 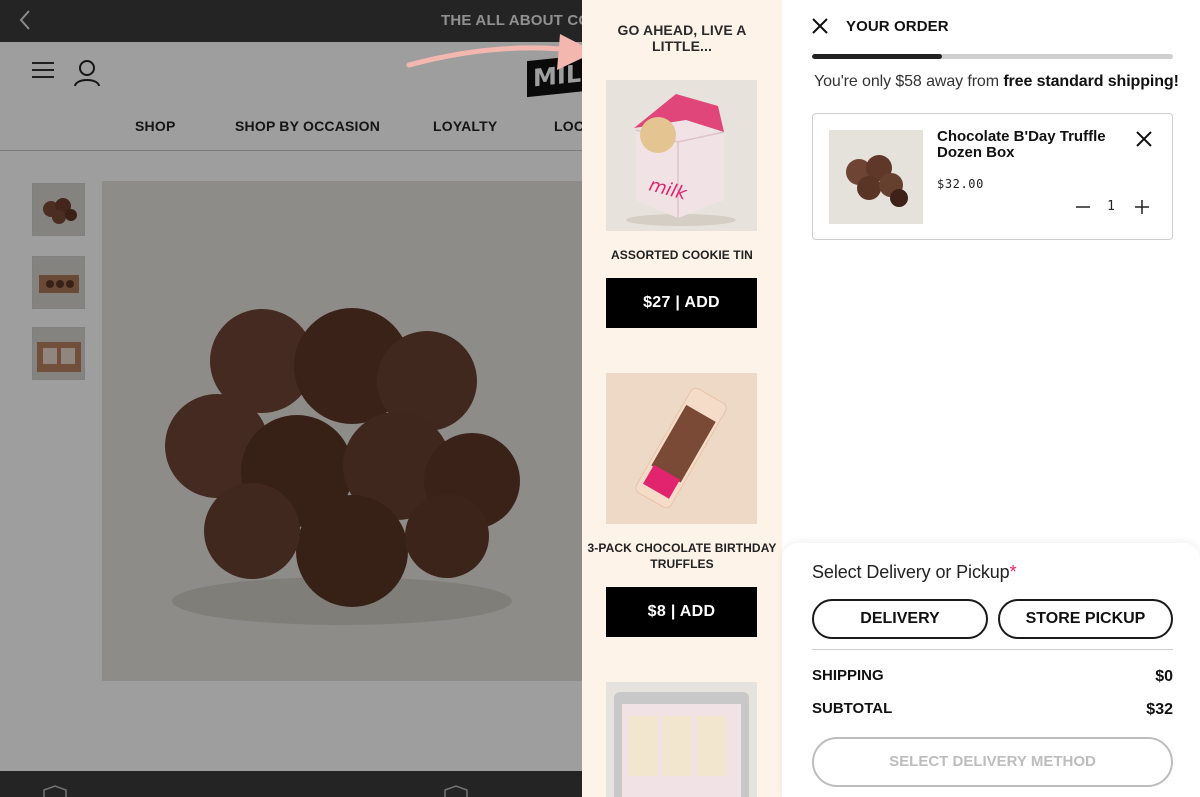 I want to click on quantity-value: 1, so click(x=1111, y=206).